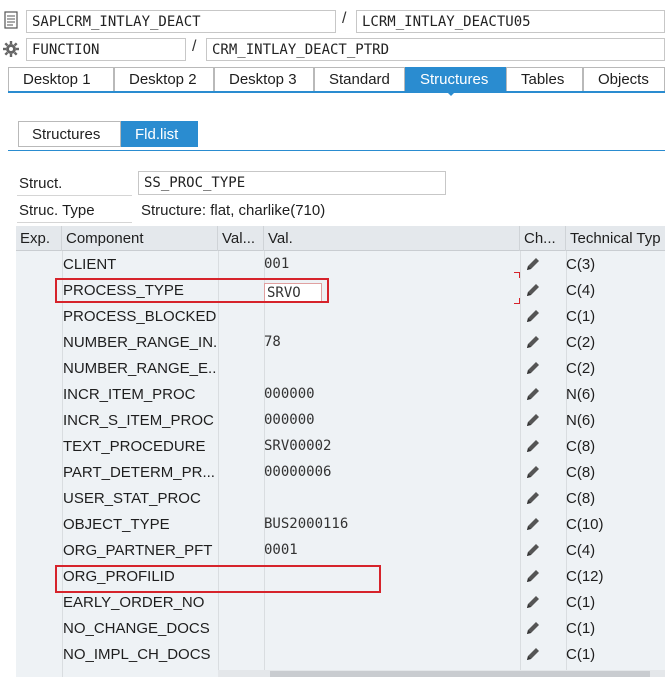  I want to click on table-row: OBJECT_TYPE BUS2000116 C(10), so click(340, 524).